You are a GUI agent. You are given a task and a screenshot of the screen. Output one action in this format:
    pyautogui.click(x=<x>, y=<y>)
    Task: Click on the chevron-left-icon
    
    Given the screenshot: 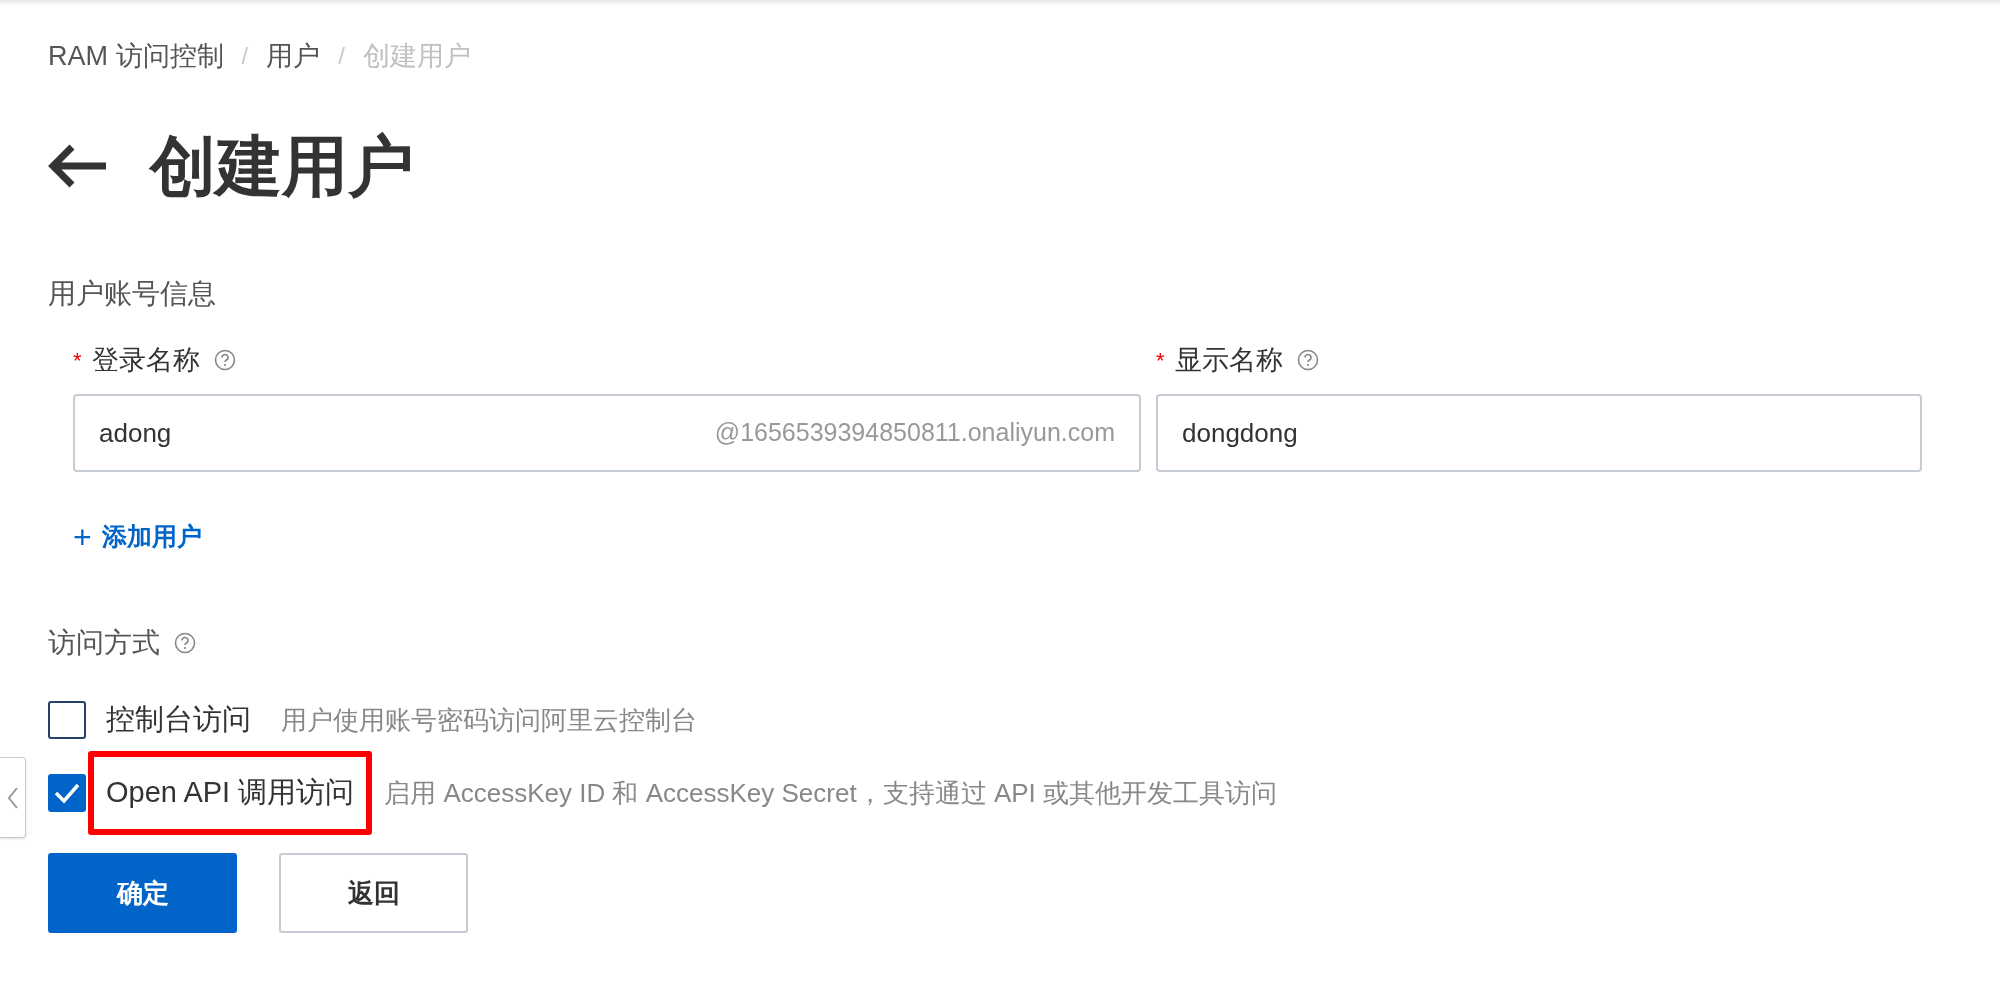 What is the action you would take?
    pyautogui.click(x=12, y=797)
    